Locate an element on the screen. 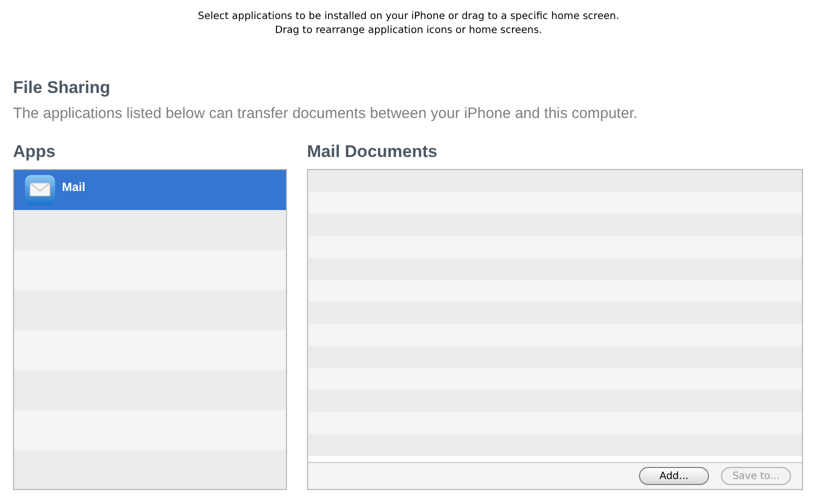  section-title: File Sharing is located at coordinates (62, 88).